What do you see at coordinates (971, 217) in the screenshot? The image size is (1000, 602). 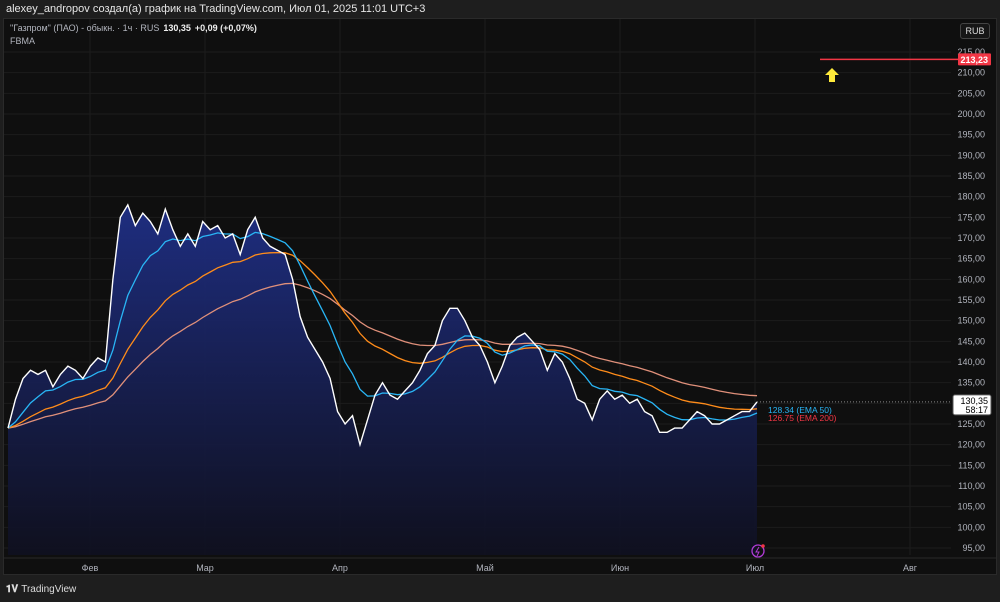 I see `y-tick-label: 175,00` at bounding box center [971, 217].